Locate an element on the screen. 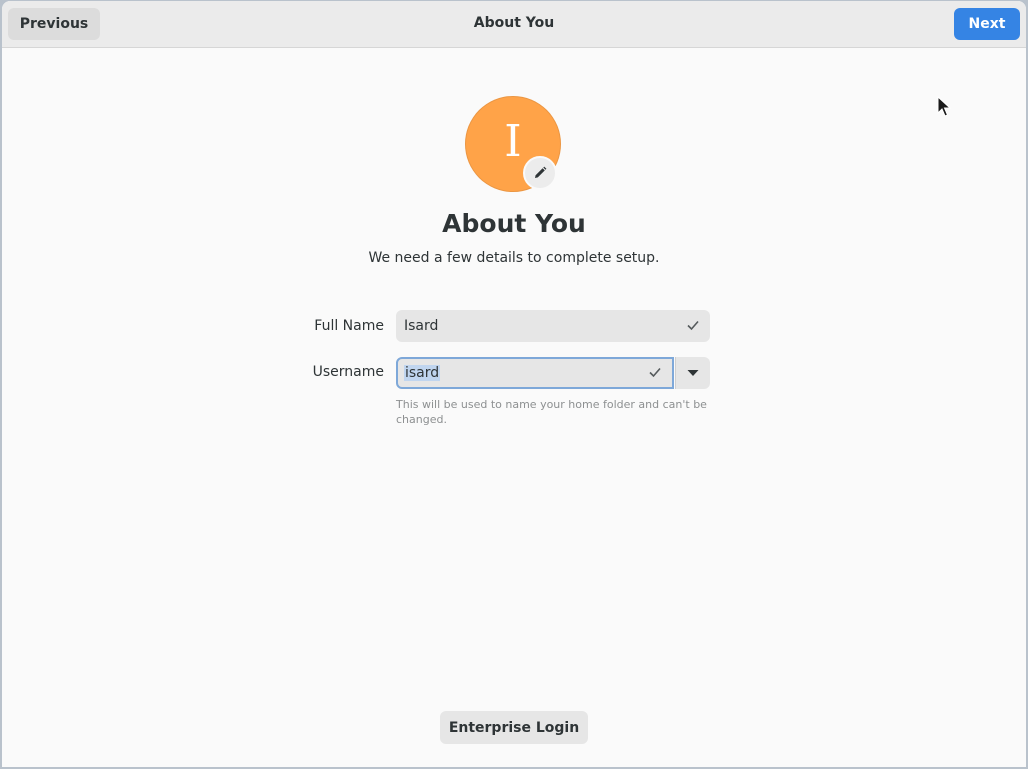 The image size is (1028, 769). header-bar: Previous About You Next is located at coordinates (514, 24).